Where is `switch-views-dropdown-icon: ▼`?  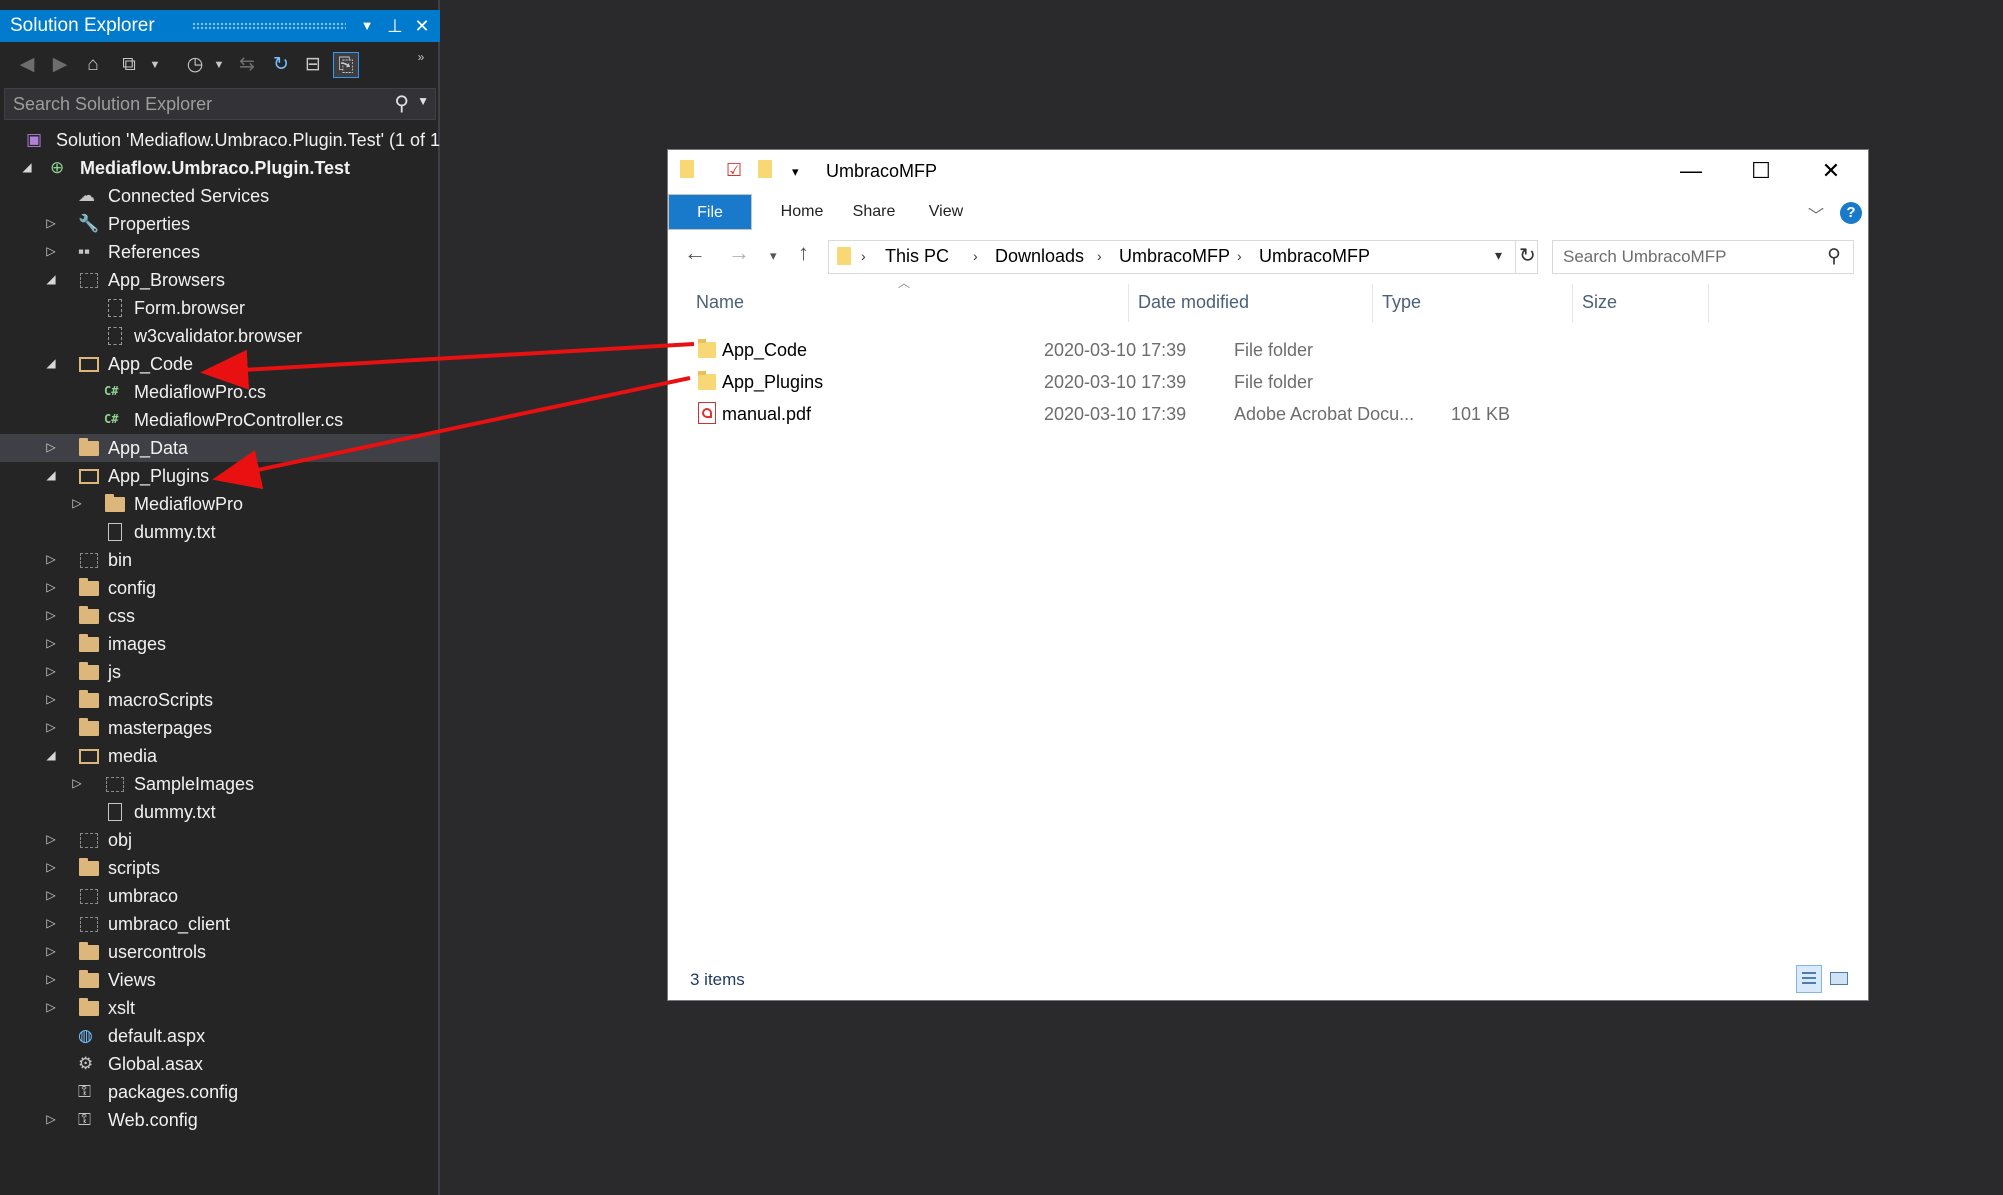 switch-views-dropdown-icon: ▼ is located at coordinates (155, 65).